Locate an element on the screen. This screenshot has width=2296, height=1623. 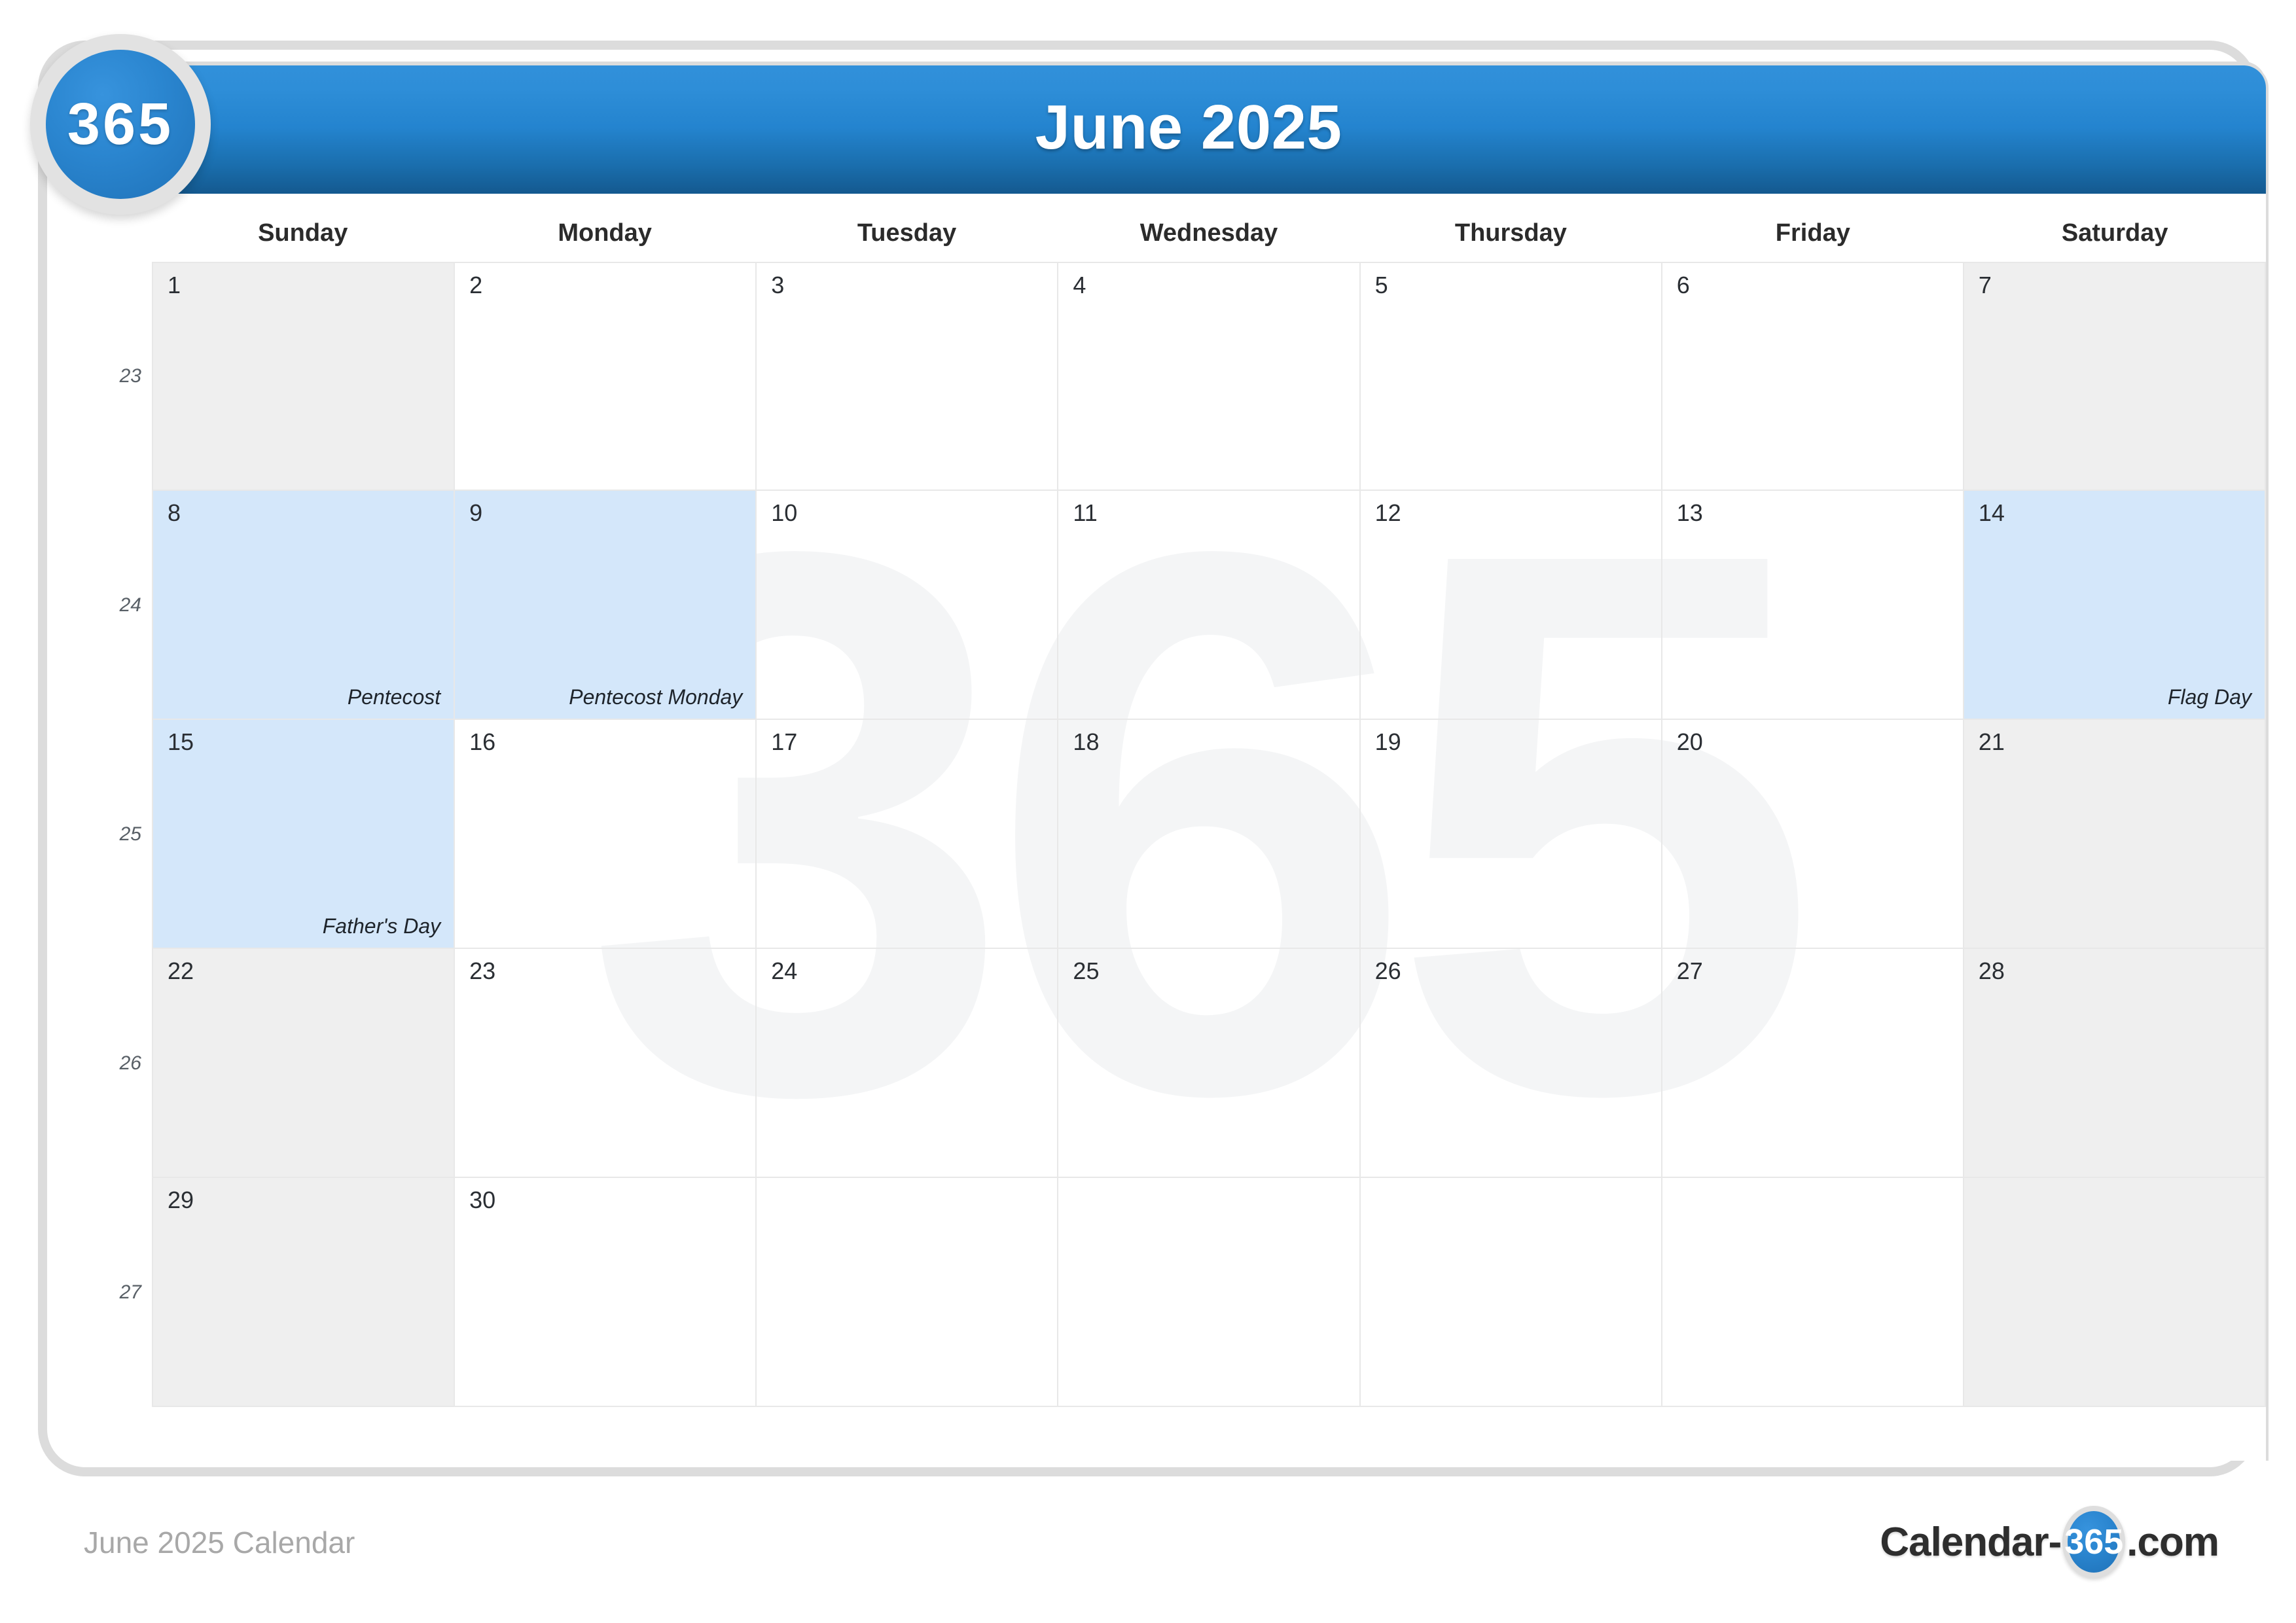
calendar-day-cell: 12 is located at coordinates (1511, 605).